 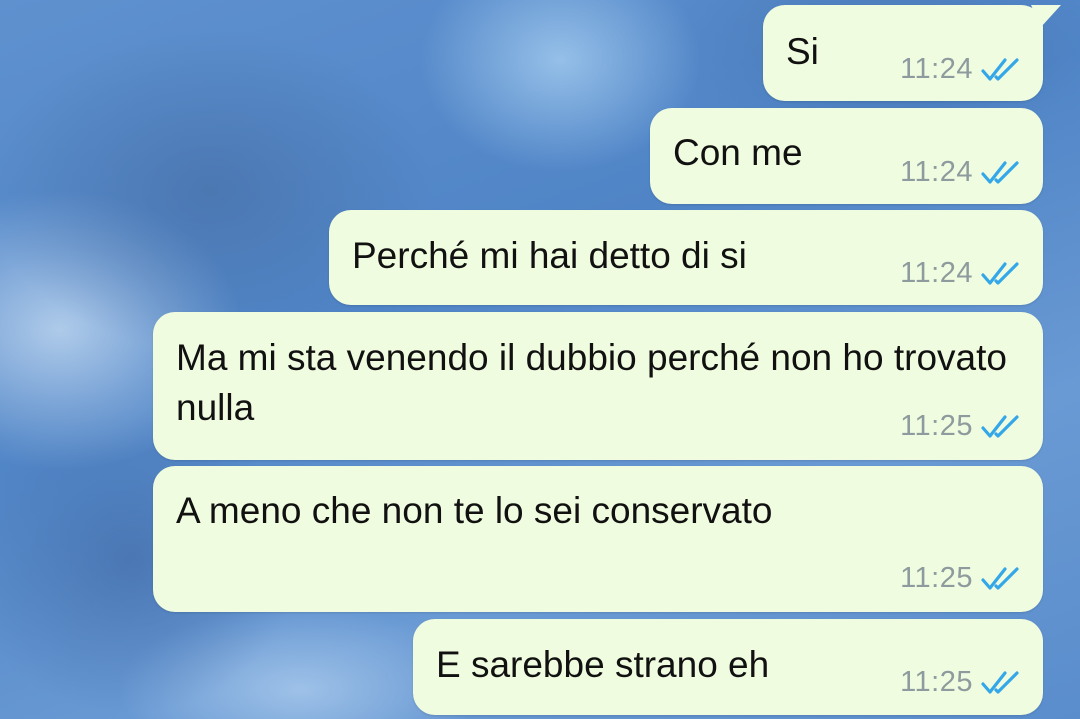 What do you see at coordinates (1046, 16) in the screenshot?
I see `bubble-tail` at bounding box center [1046, 16].